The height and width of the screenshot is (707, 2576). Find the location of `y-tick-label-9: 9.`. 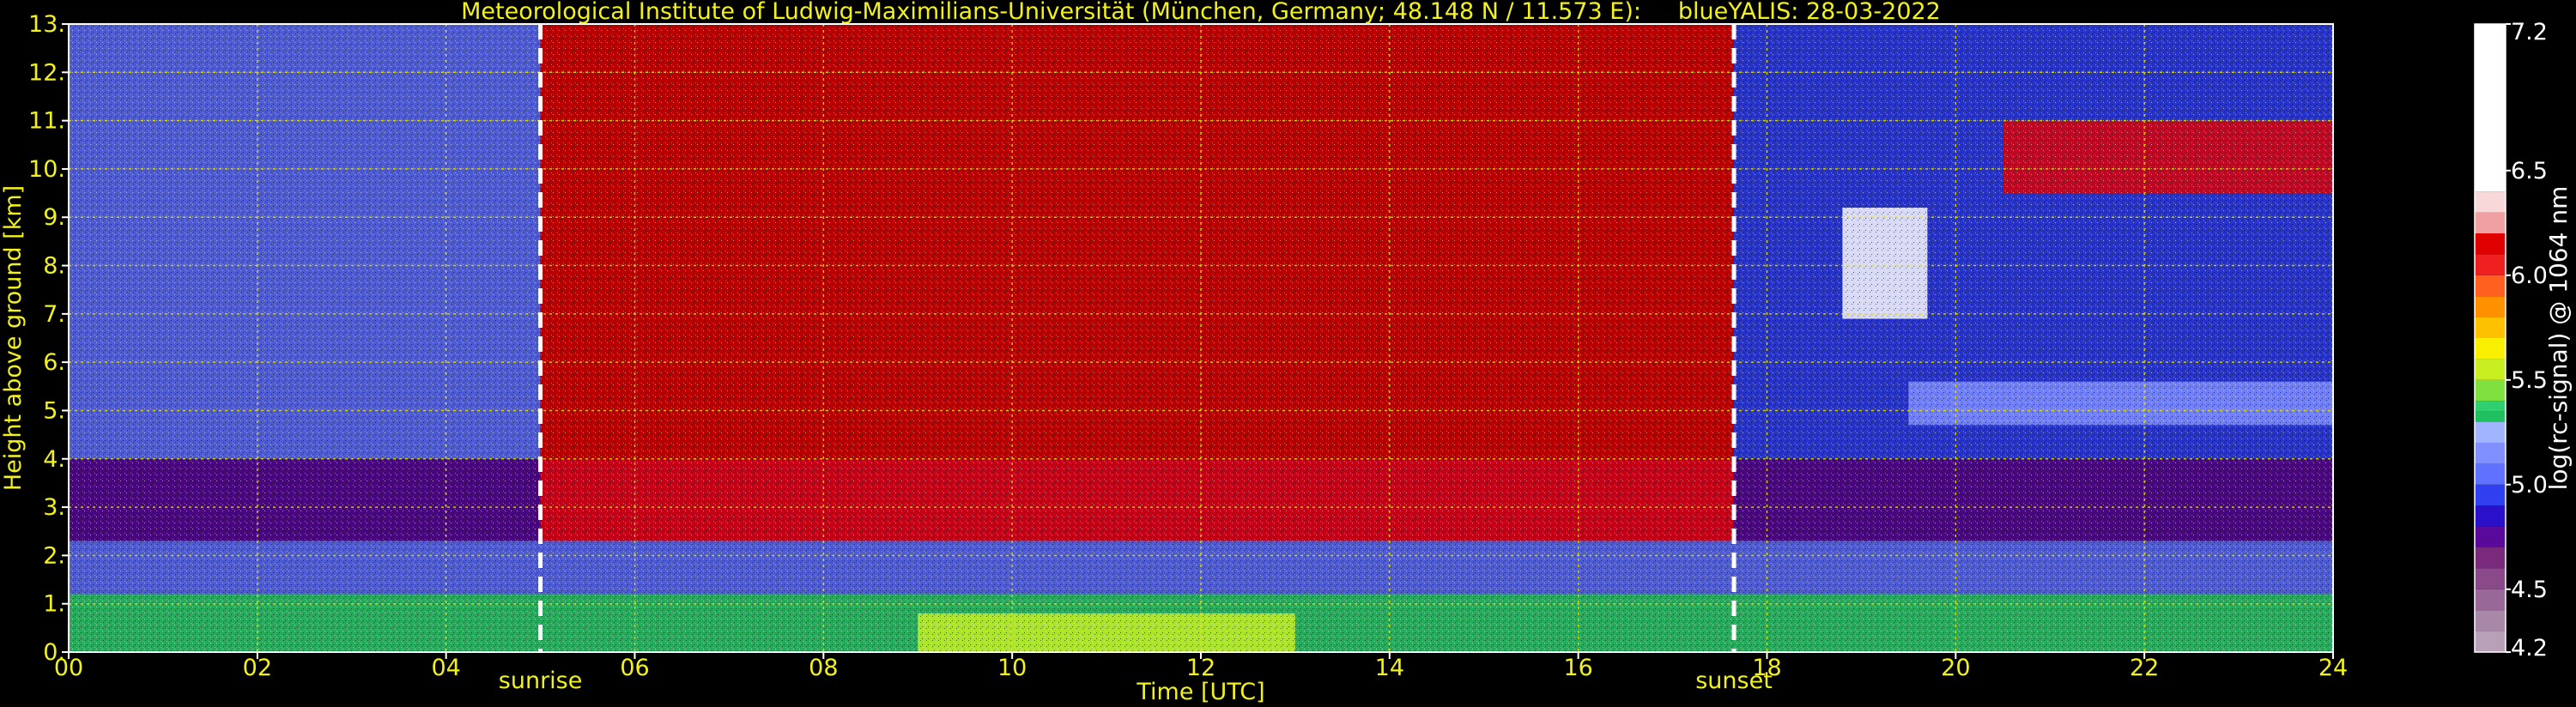

y-tick-label-9: 9. is located at coordinates (54, 217).